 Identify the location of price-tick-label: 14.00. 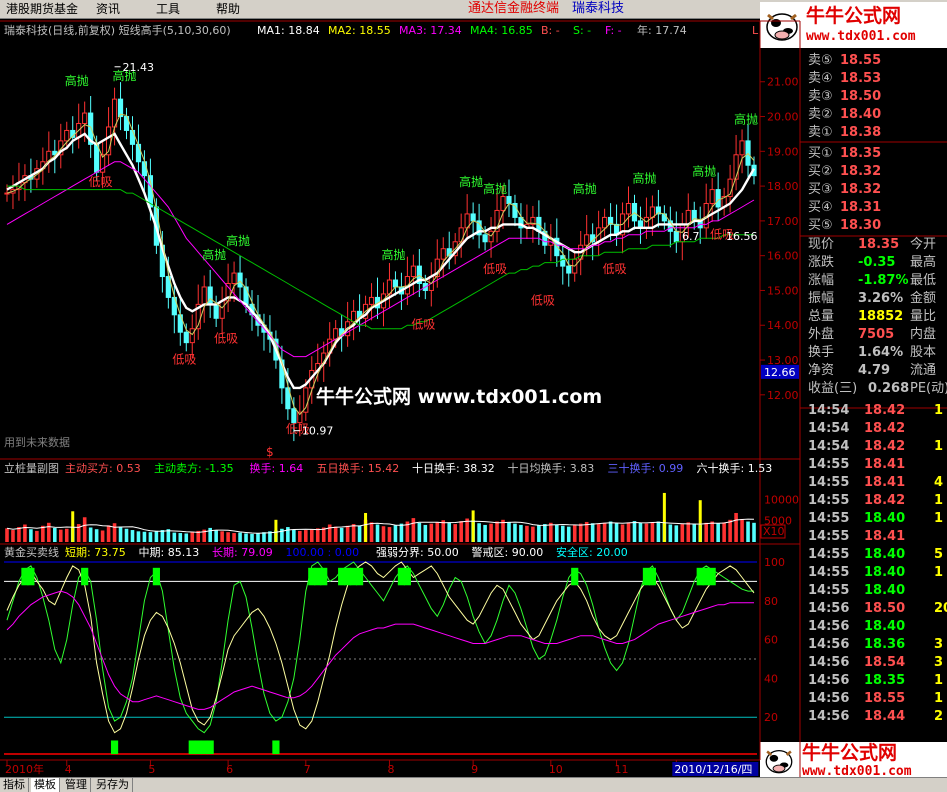
(783, 325).